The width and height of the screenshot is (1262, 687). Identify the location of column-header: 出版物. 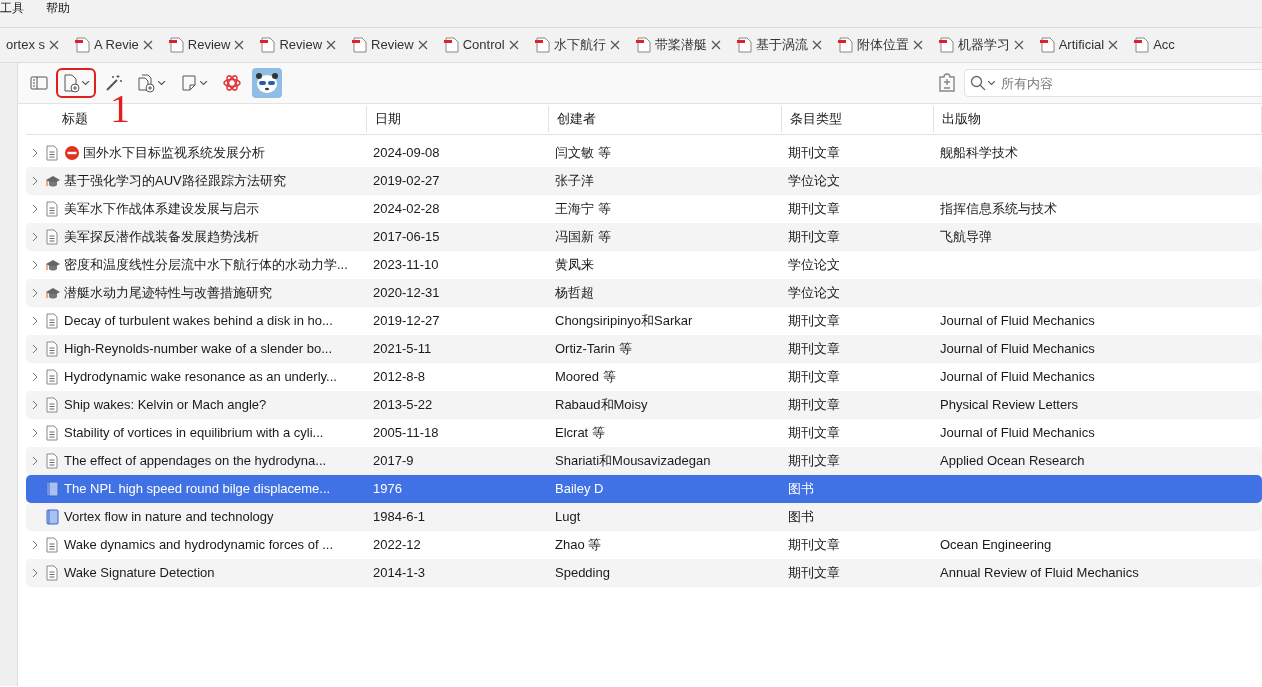
(1098, 119).